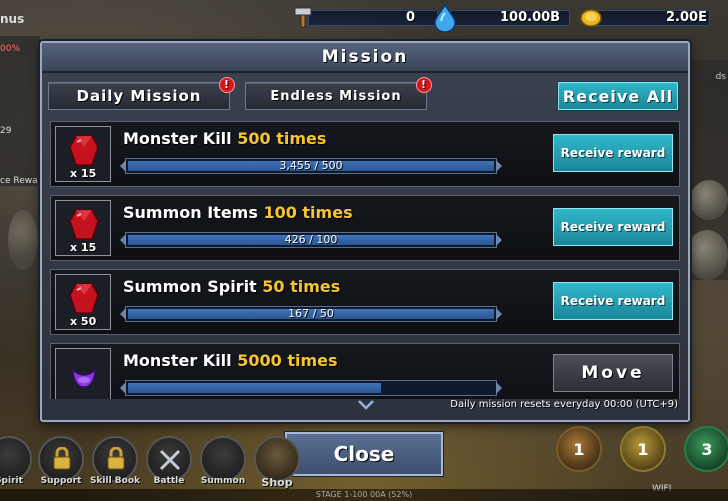  I want to click on tab-label: Endless Mission, so click(336, 96).